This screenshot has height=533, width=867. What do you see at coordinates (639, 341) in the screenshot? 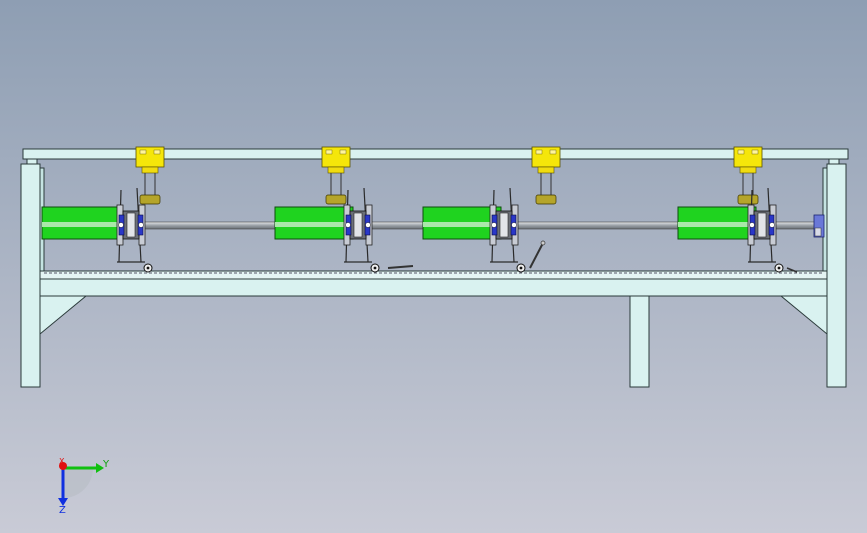
I see `center-leg` at bounding box center [639, 341].